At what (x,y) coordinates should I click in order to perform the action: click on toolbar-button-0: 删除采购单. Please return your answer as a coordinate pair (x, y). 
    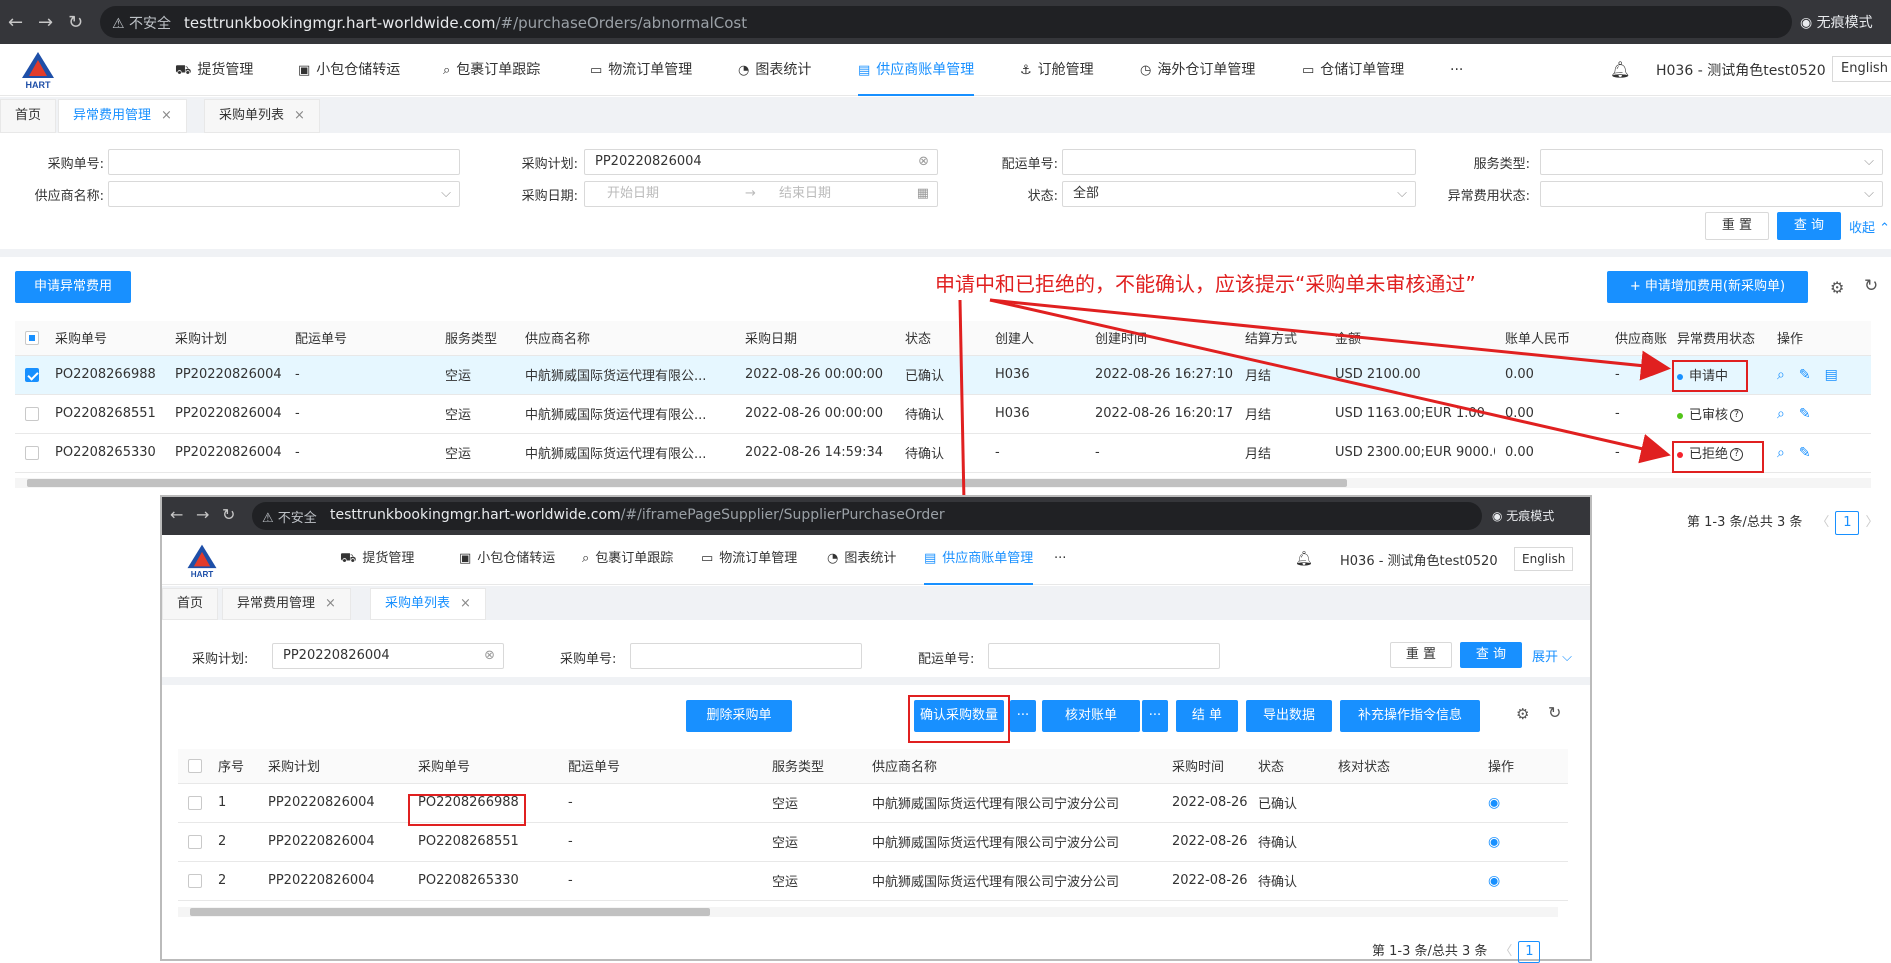
    Looking at the image, I should click on (739, 716).